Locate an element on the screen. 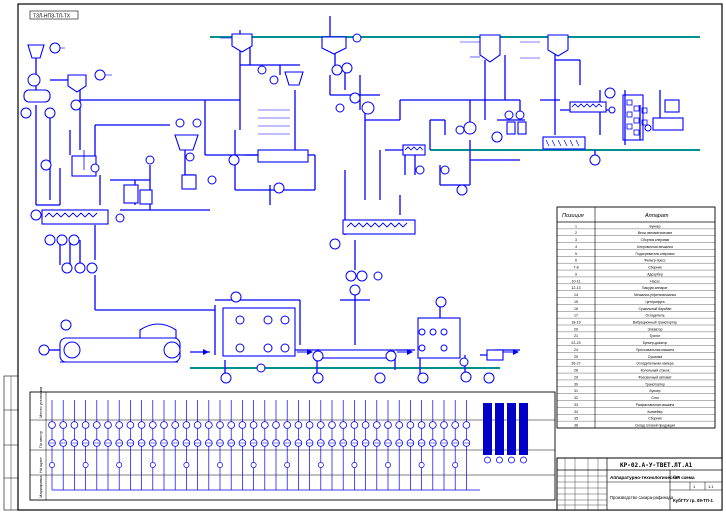 The image size is (726, 514). legend-row-name: Охладительная камера is located at coordinates (654, 364).